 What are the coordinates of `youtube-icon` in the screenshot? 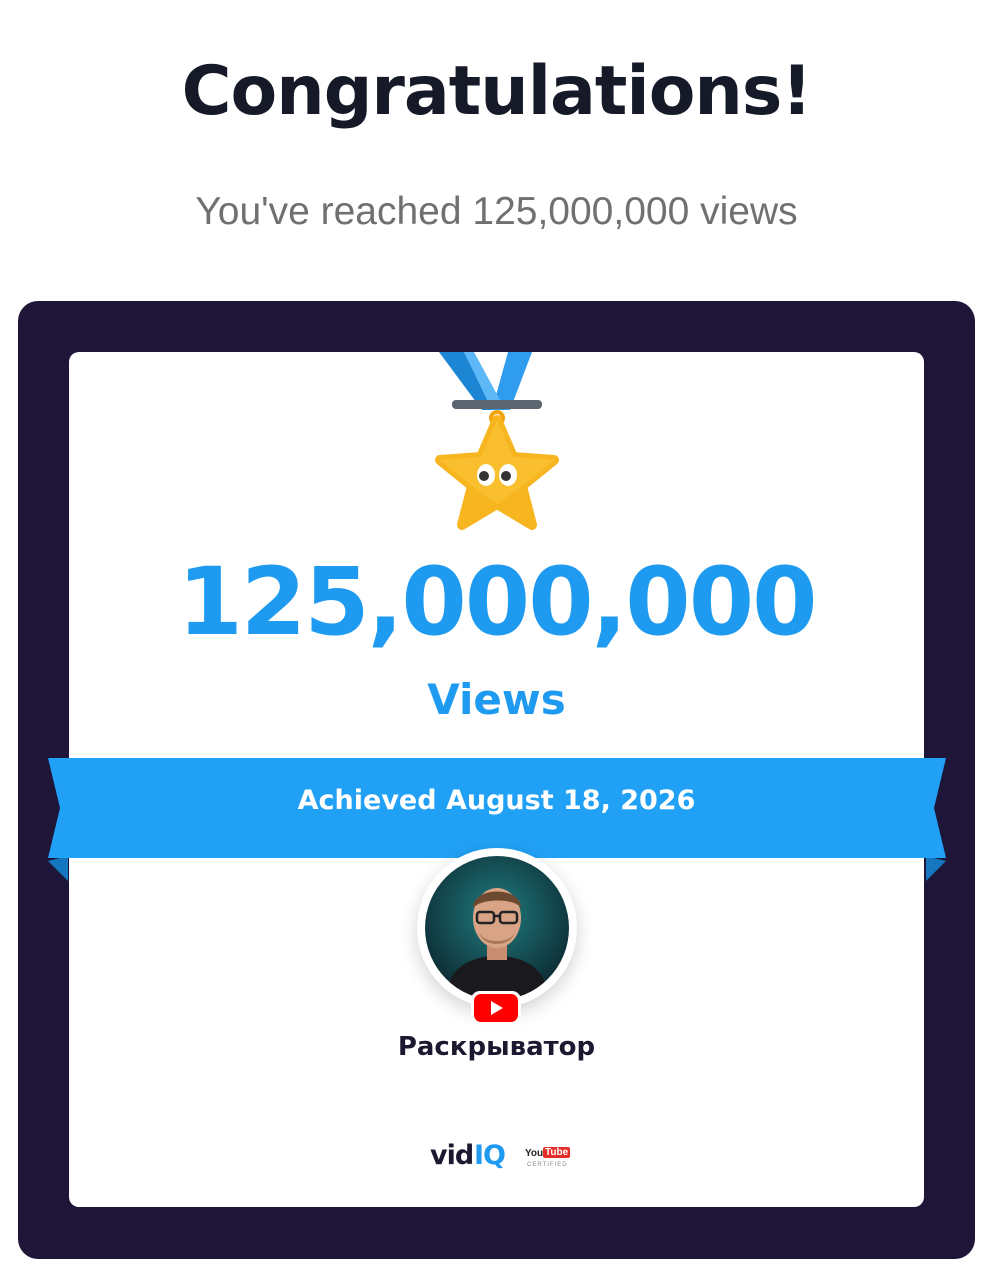 It's located at (496, 1008).